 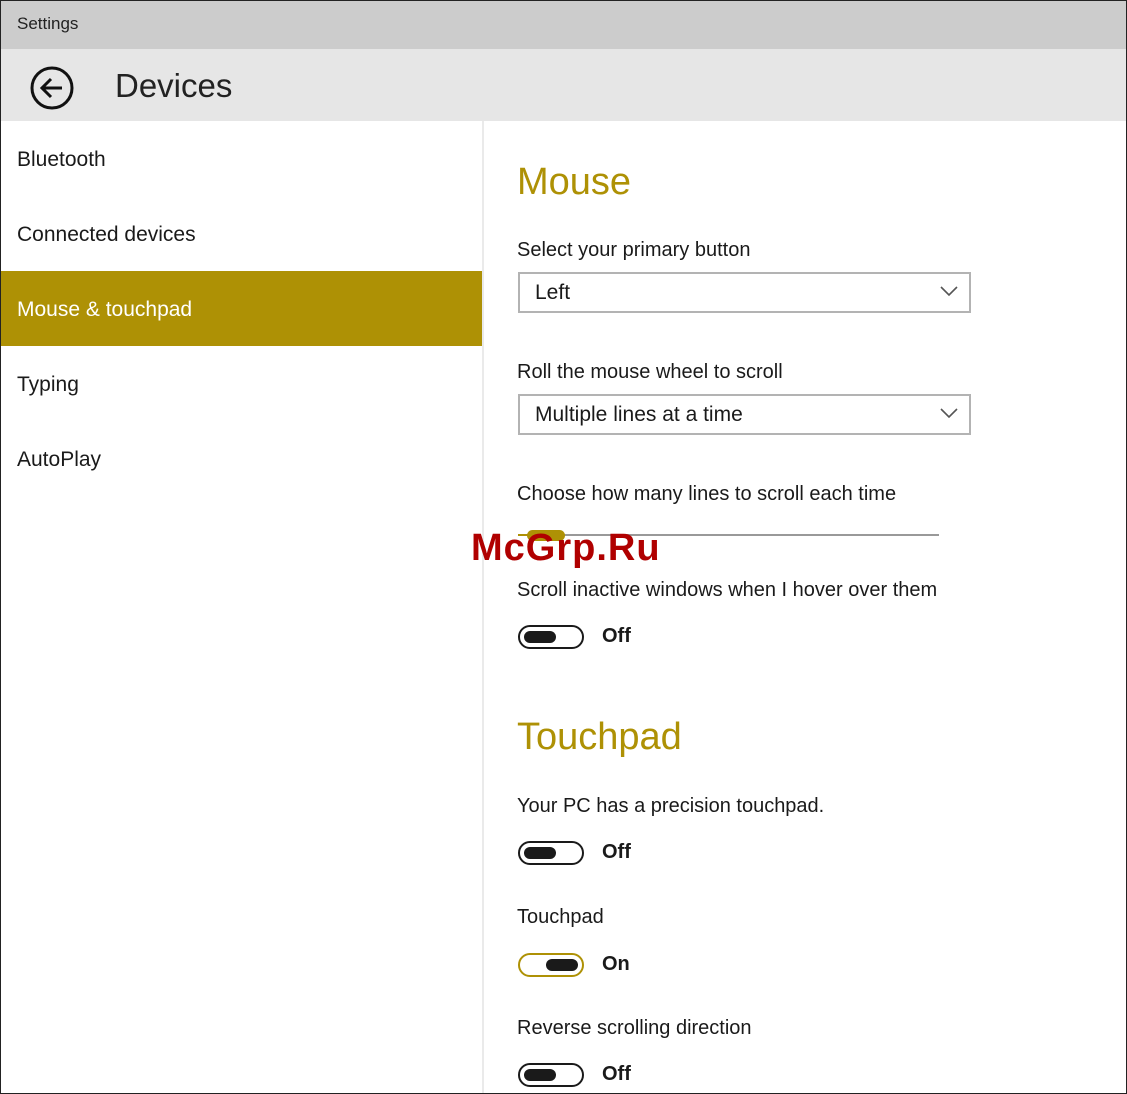 I want to click on scroll-inactive-toggle: Off, so click(x=618, y=638).